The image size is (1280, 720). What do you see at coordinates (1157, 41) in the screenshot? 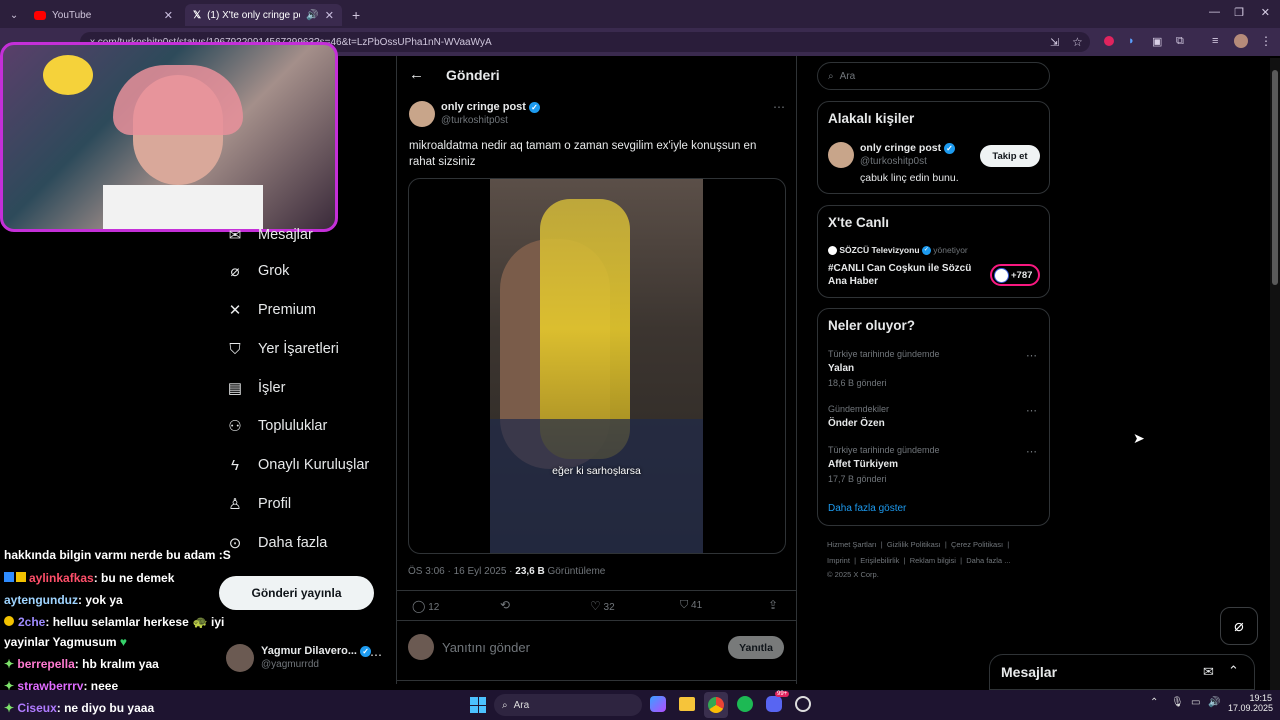
I see `extension-icon: ▣` at bounding box center [1157, 41].